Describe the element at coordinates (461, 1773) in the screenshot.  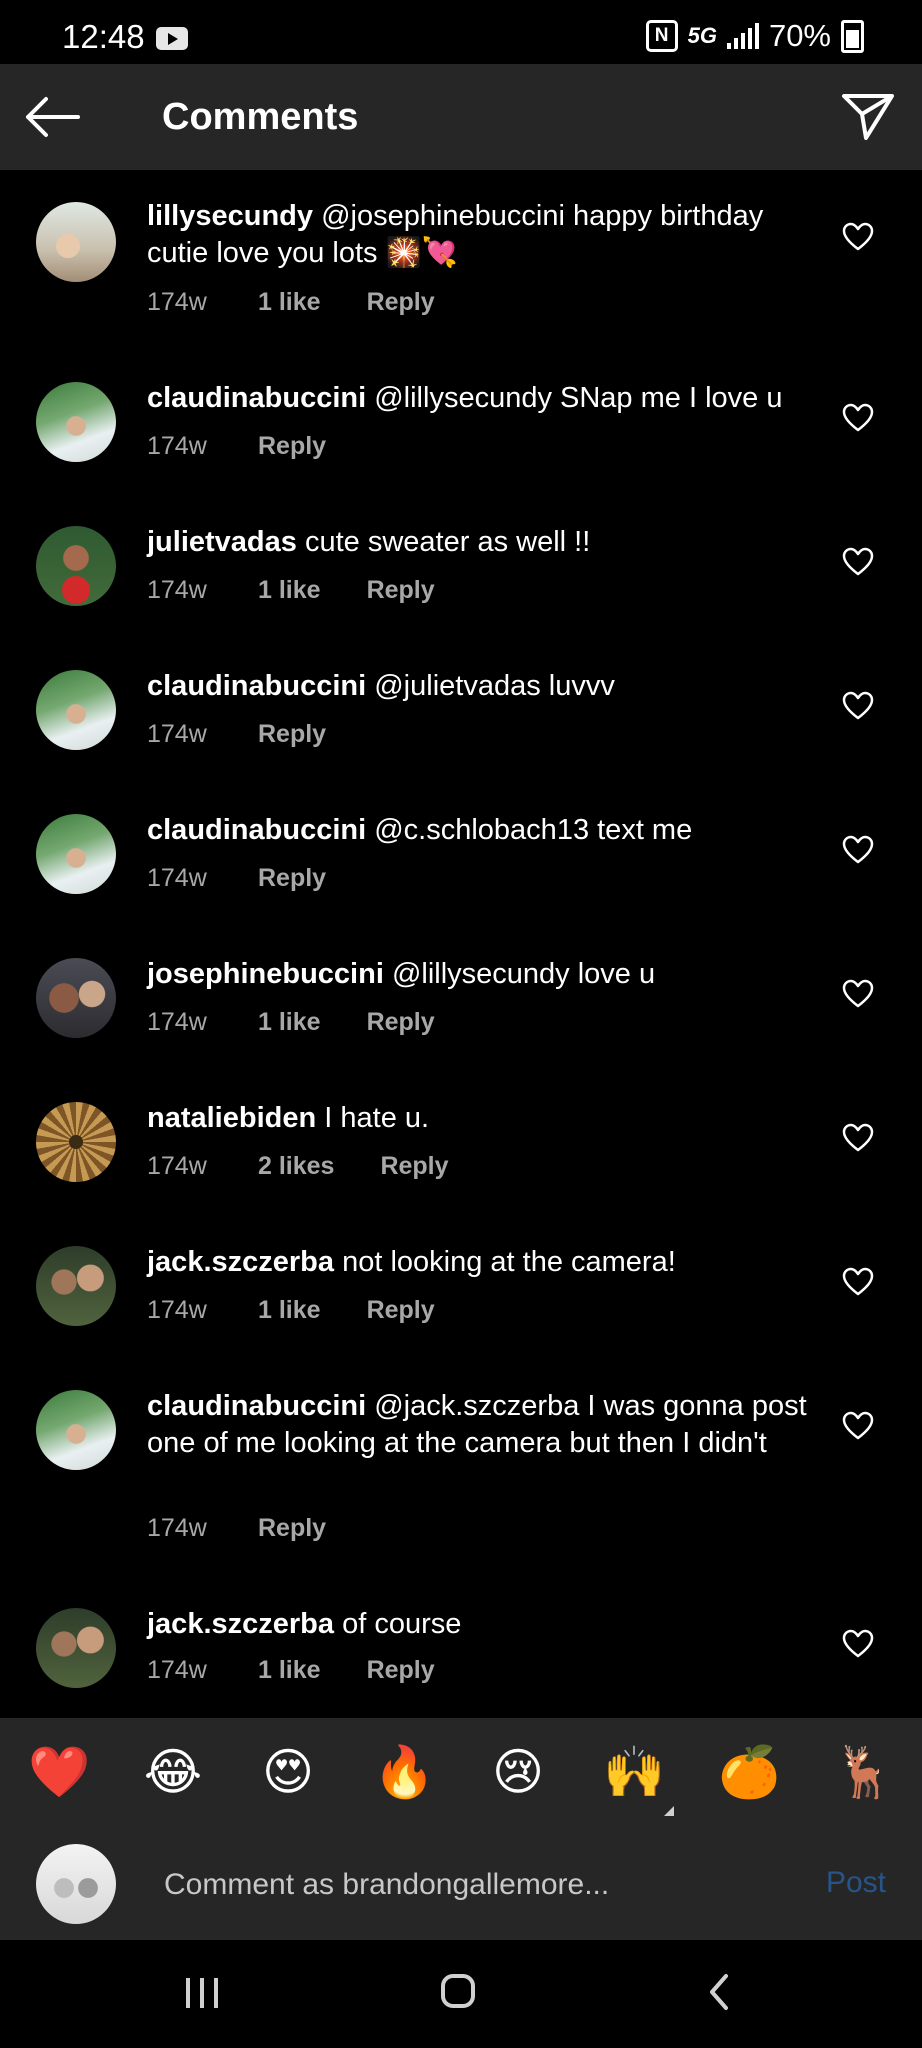
I see `emoji-bar: ❤️ 😂 😍 🔥 😢 🙌 🍊 🦌` at that location.